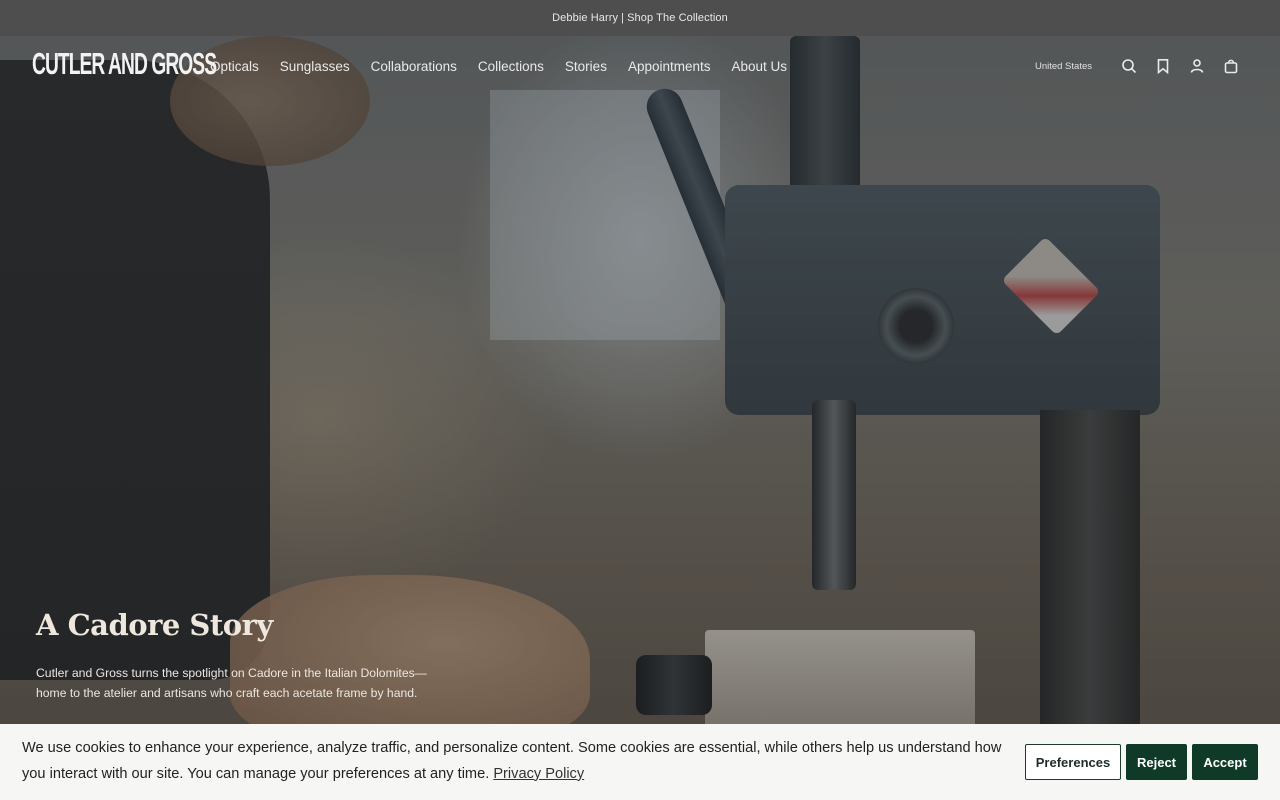  I want to click on account-icon, so click(1197, 66).